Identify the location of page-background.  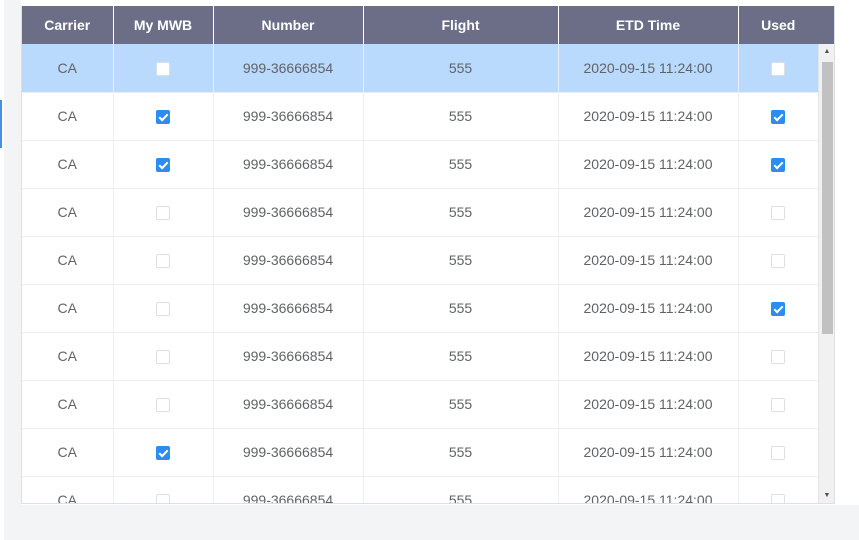
(12, 252).